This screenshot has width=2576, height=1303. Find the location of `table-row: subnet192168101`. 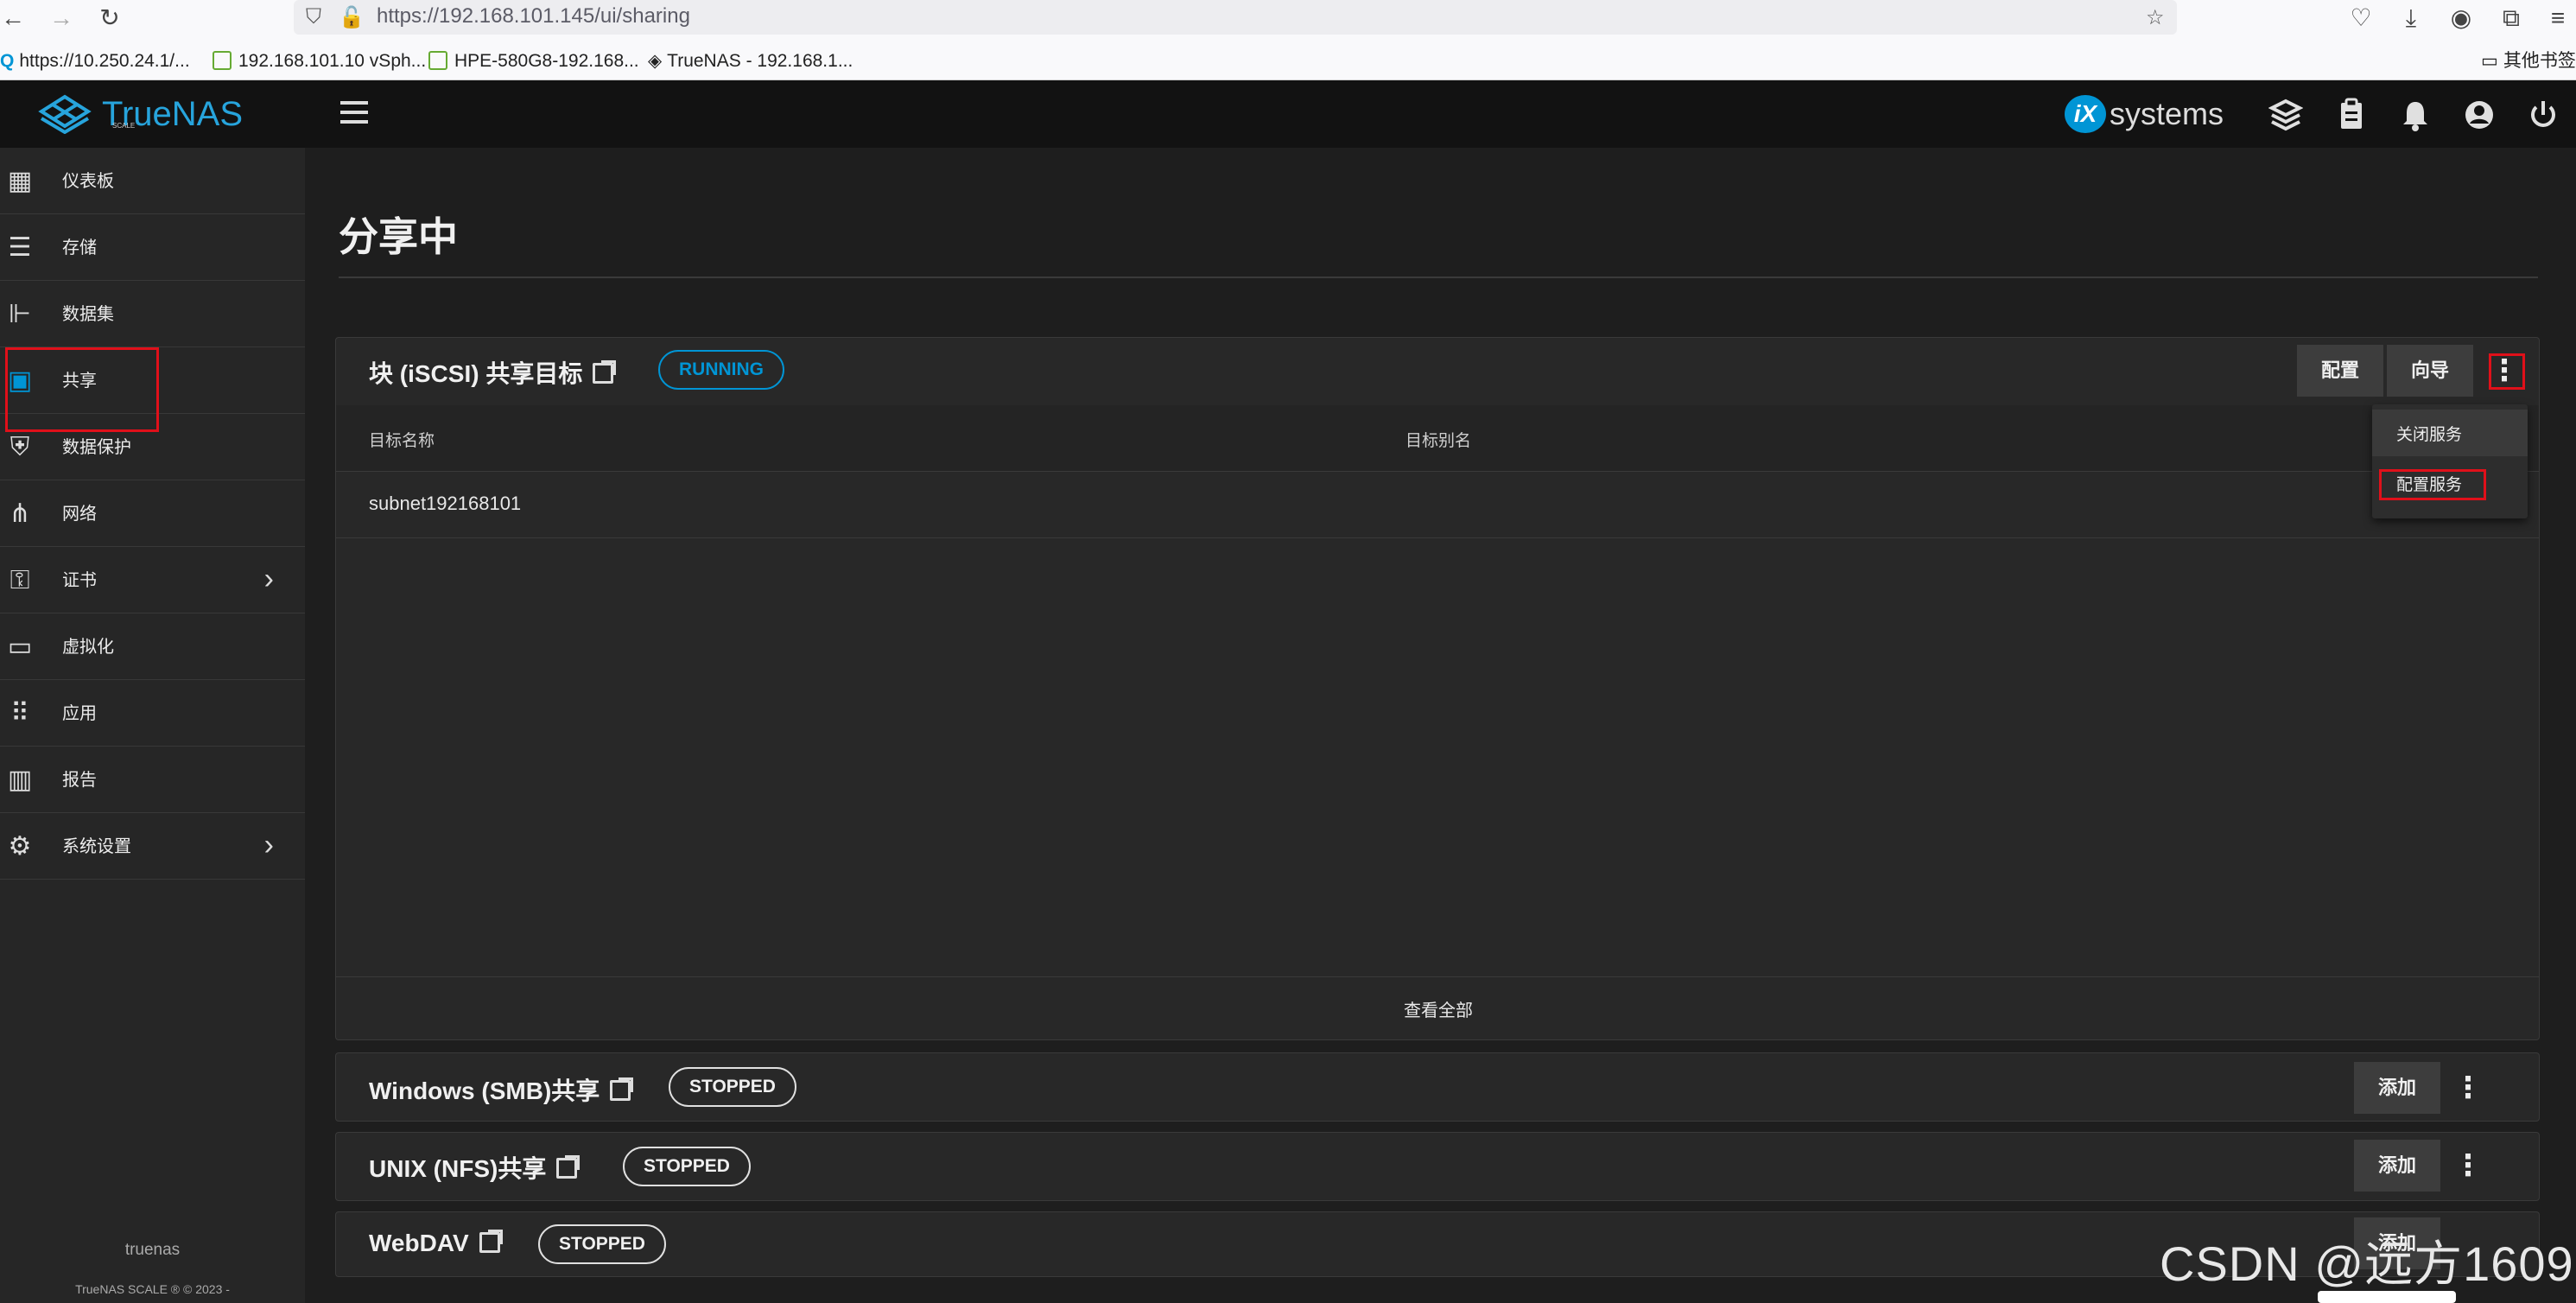

table-row: subnet192168101 is located at coordinates (1437, 504).